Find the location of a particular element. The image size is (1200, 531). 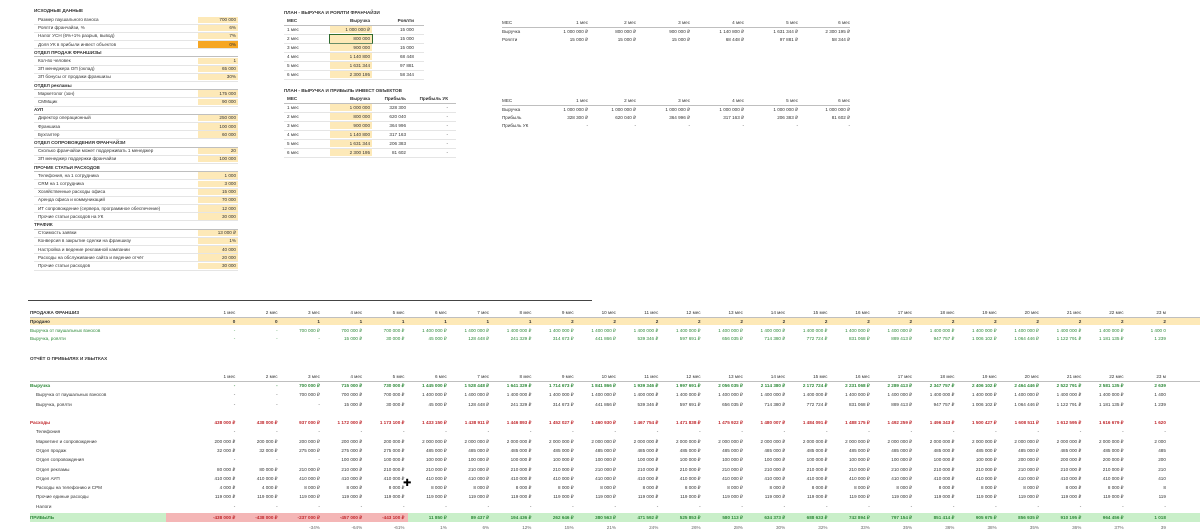

row-line is located at coordinates (136, 221).